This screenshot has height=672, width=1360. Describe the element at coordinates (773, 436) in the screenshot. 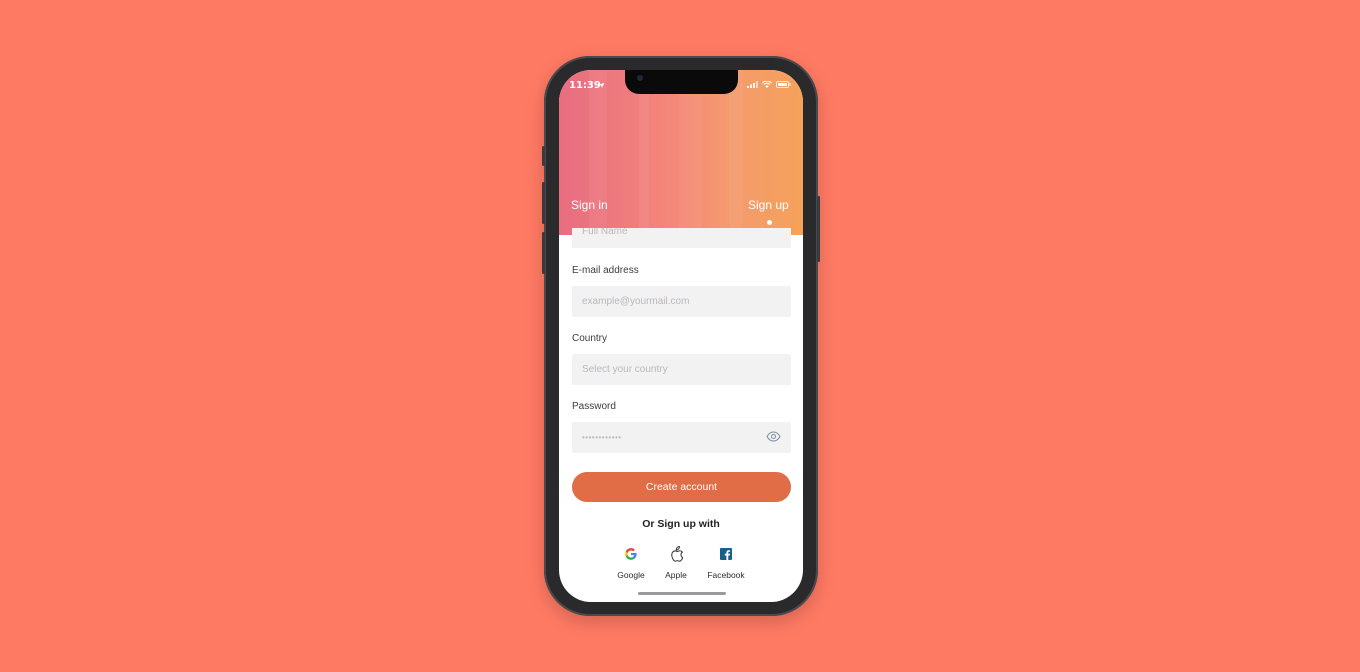

I see `eye-icon` at that location.